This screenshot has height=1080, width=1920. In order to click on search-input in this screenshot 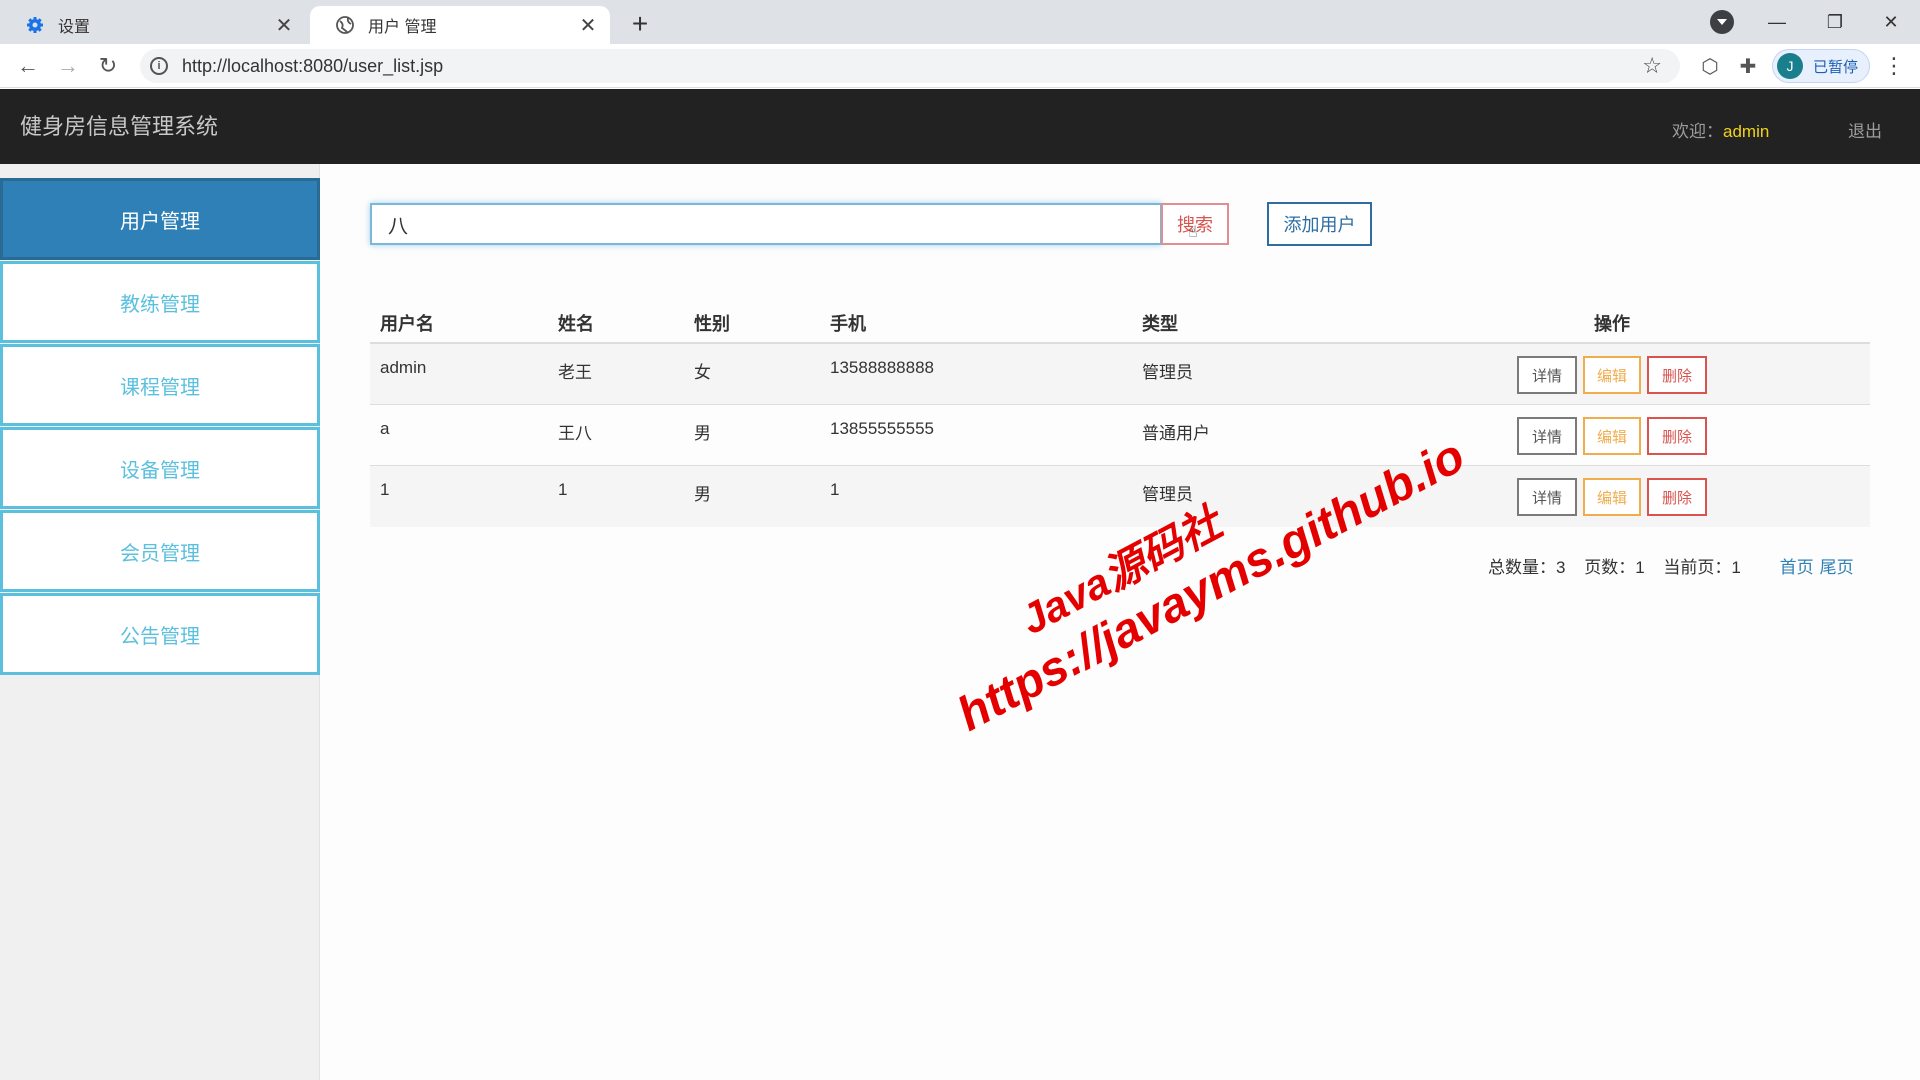, I will do `click(766, 224)`.